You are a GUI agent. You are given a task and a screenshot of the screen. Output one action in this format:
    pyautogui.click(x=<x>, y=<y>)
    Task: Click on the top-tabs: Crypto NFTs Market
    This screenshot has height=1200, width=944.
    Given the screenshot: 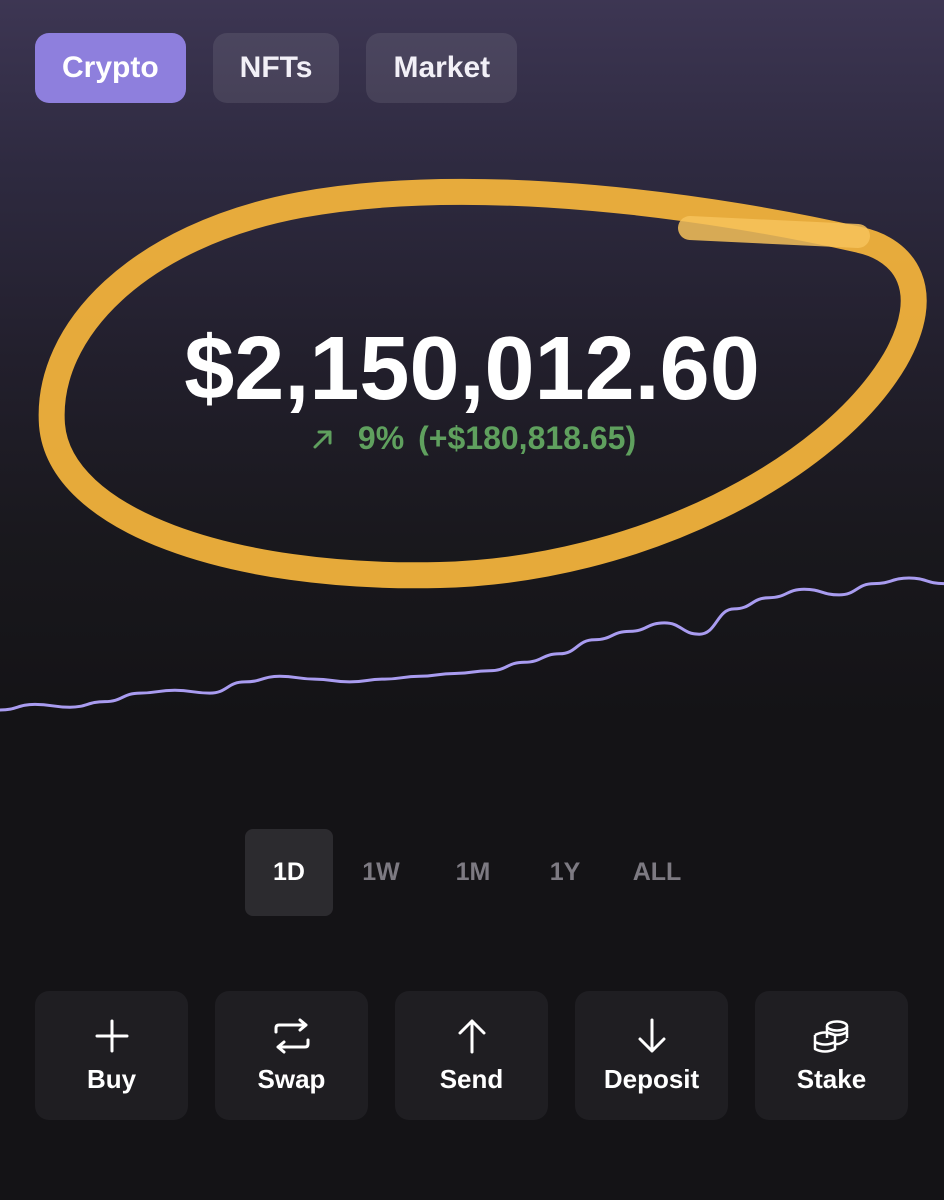 What is the action you would take?
    pyautogui.click(x=276, y=68)
    